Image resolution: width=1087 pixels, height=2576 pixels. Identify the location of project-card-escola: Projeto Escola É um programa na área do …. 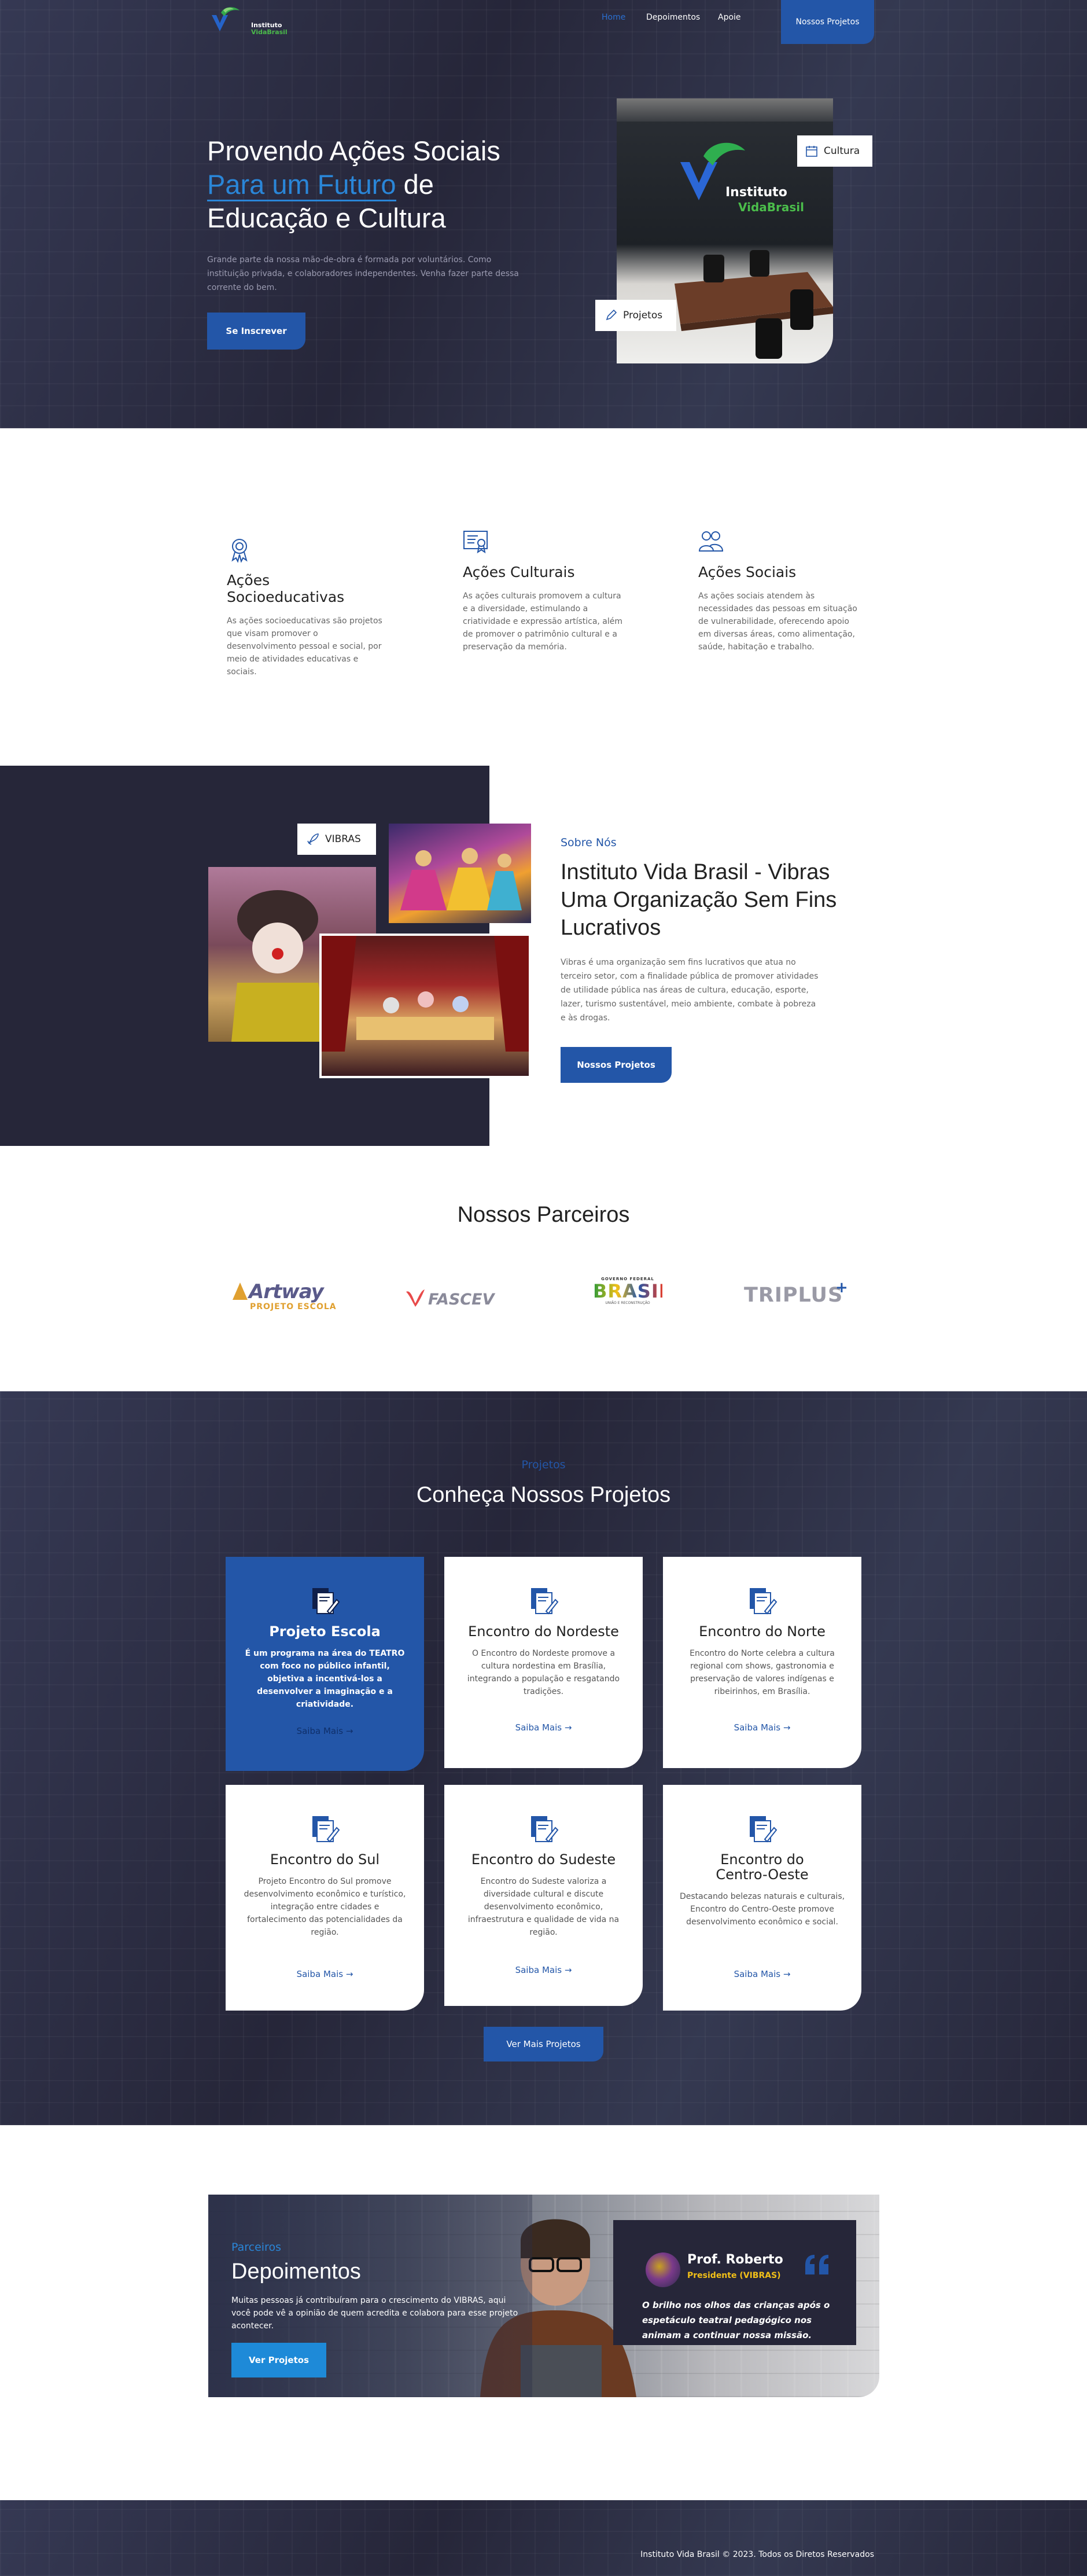
(325, 1664).